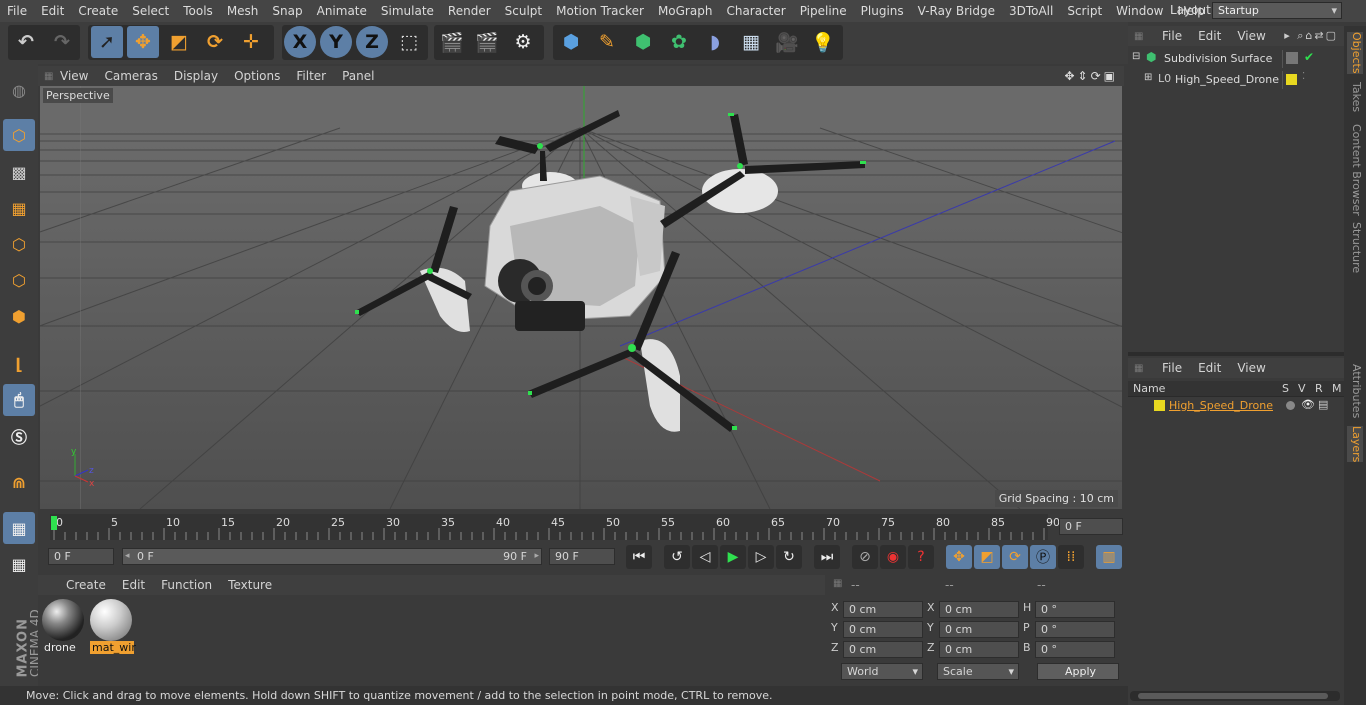 This screenshot has width=1366, height=705. Describe the element at coordinates (733, 557) in the screenshot. I see `play-icon: ▶` at that location.